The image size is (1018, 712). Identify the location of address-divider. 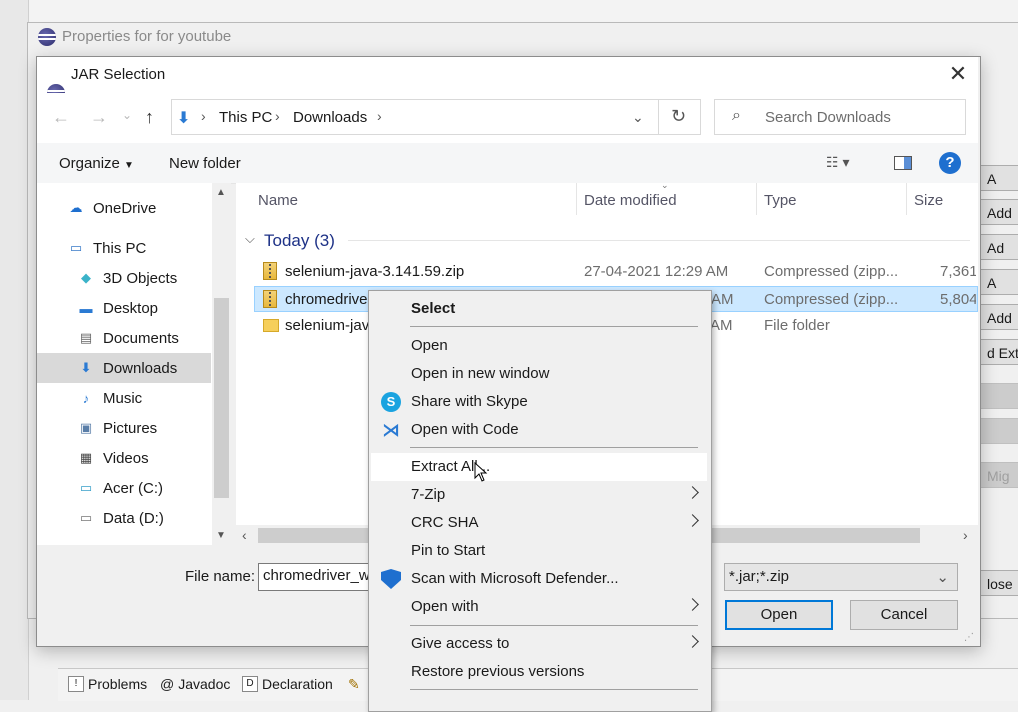
(658, 117).